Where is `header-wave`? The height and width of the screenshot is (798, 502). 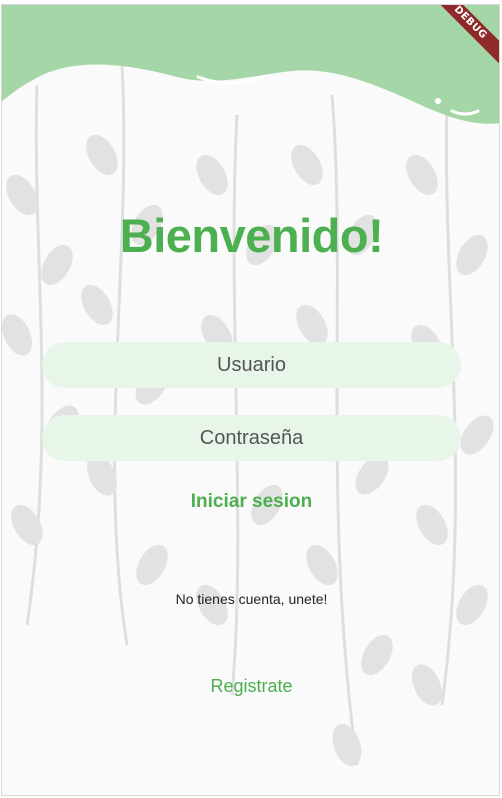
header-wave is located at coordinates (250, 64).